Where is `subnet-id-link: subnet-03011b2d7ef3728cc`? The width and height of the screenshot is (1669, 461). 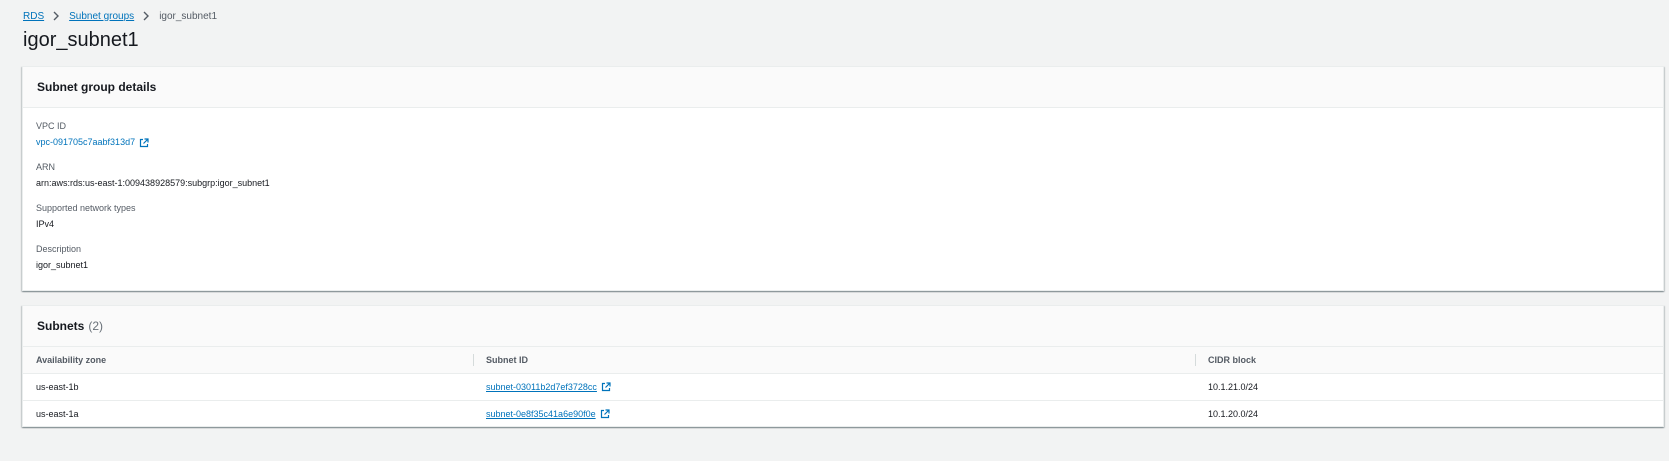 subnet-id-link: subnet-03011b2d7ef3728cc is located at coordinates (548, 387).